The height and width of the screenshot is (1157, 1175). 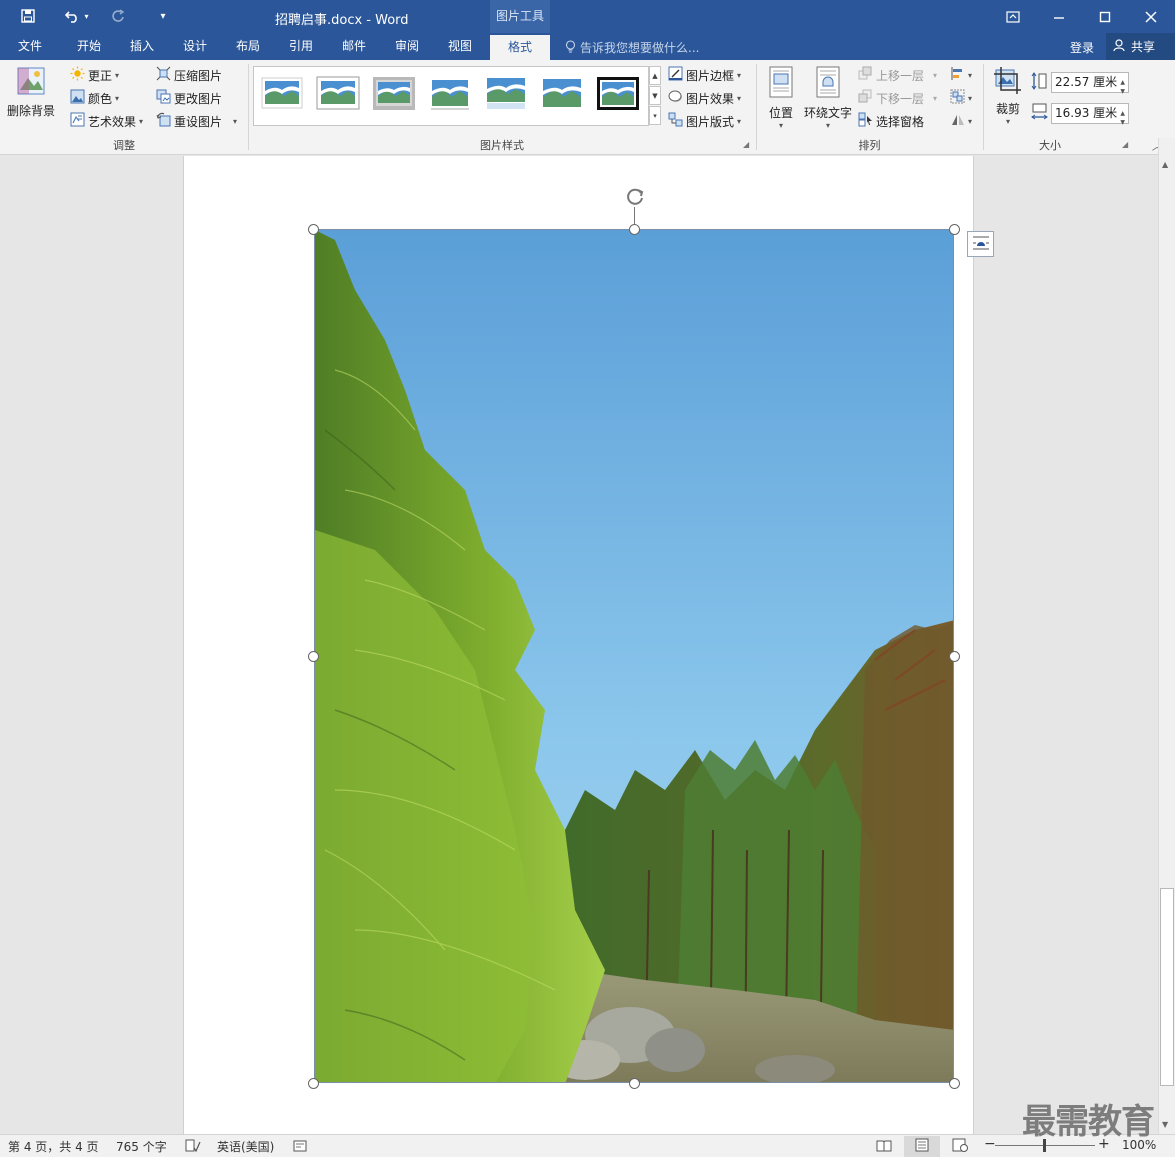 I want to click on language-indicator: 英语(美国), so click(x=245, y=1146).